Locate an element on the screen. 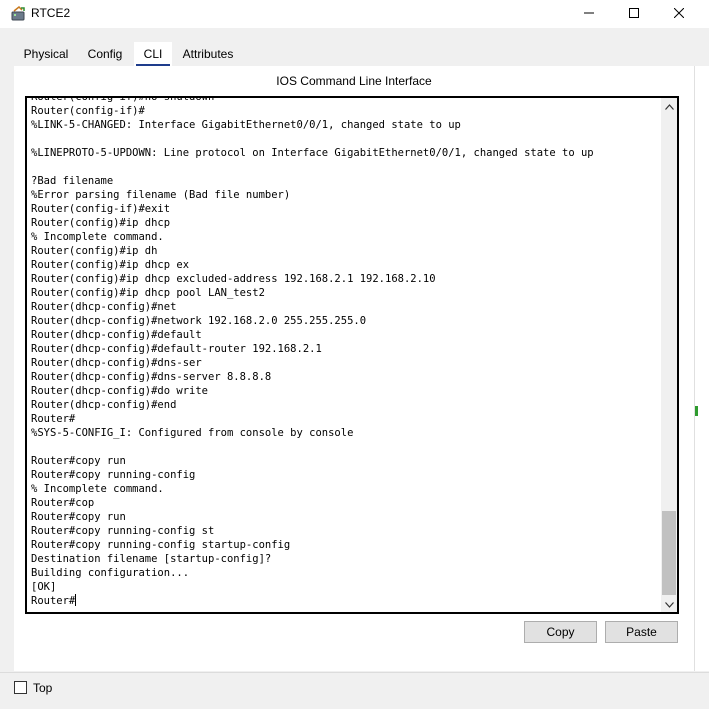 Image resolution: width=709 pixels, height=709 pixels. title-bar: RTCE2 is located at coordinates (354, 14).